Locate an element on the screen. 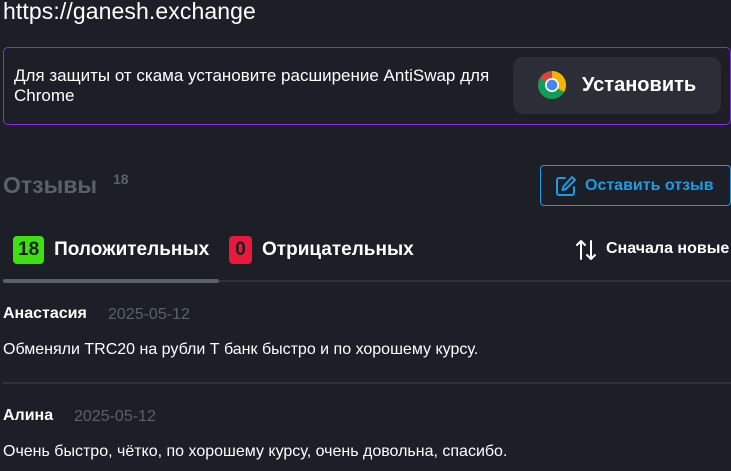 This screenshot has height=471, width=731. active-tab-indicator is located at coordinates (111, 281).